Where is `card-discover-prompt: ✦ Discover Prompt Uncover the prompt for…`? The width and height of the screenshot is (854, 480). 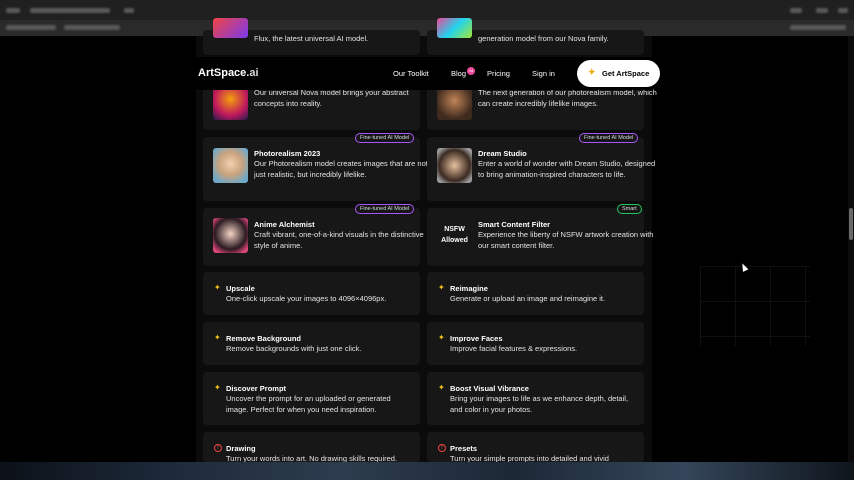 card-discover-prompt: ✦ Discover Prompt Uncover the prompt for… is located at coordinates (311, 398).